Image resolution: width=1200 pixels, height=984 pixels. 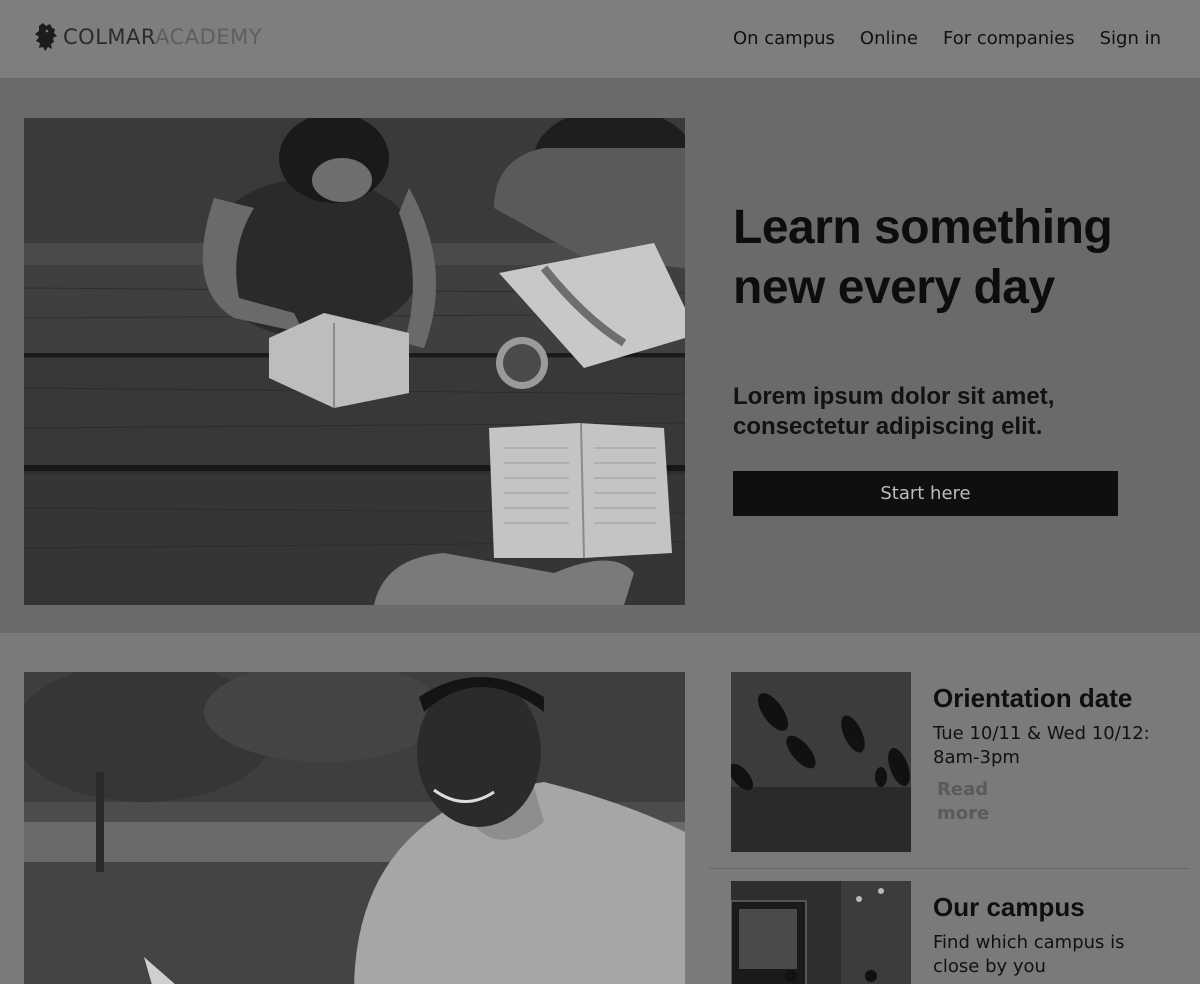 What do you see at coordinates (46, 37) in the screenshot?
I see `lion-icon` at bounding box center [46, 37].